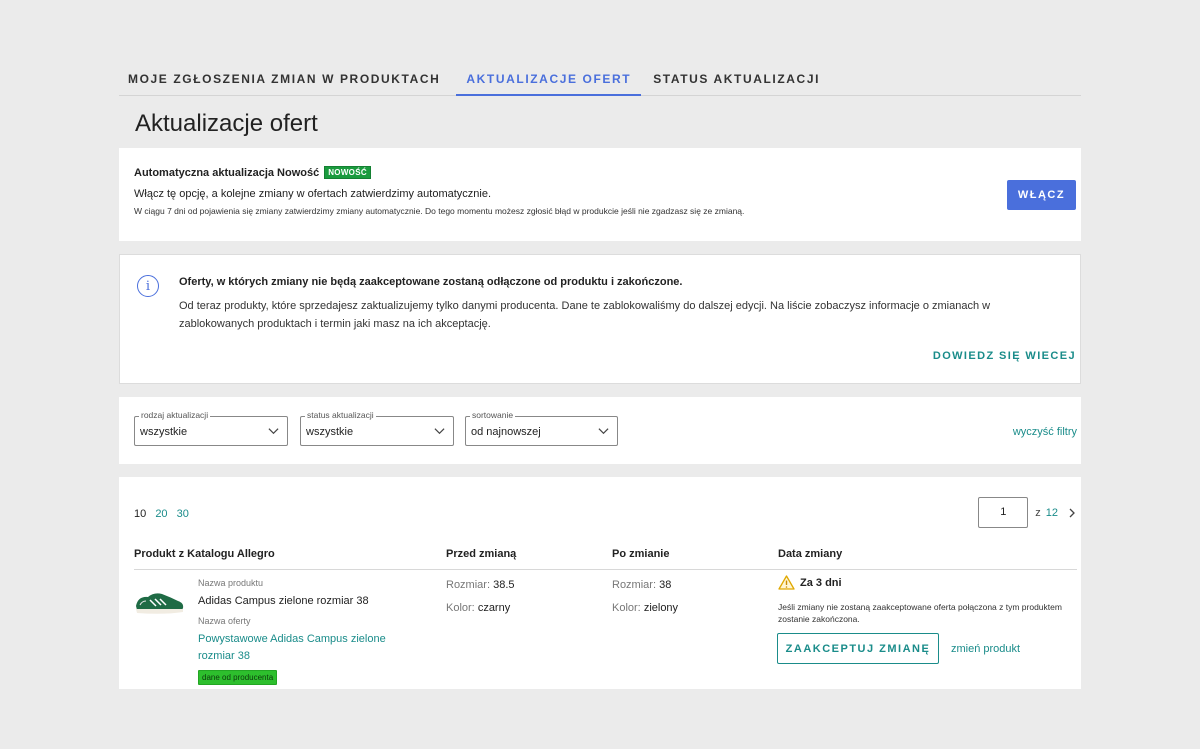 This screenshot has height=749, width=1200. Describe the element at coordinates (1045, 432) in the screenshot. I see `clear-filters-link: wyczyść filtry` at that location.